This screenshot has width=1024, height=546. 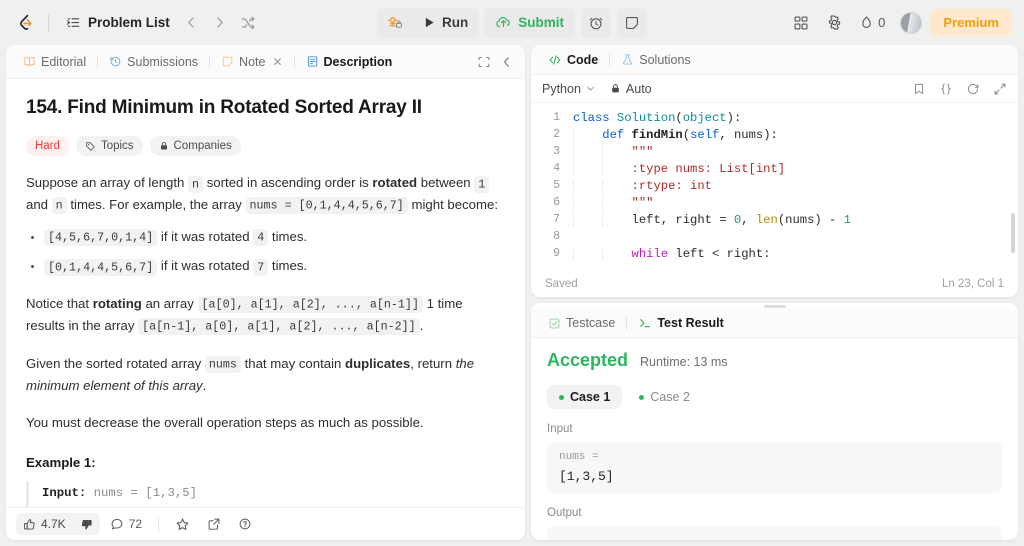 I want to click on top-navigation-bar: Problem List Run Submit 0 Premium, so click(x=512, y=22).